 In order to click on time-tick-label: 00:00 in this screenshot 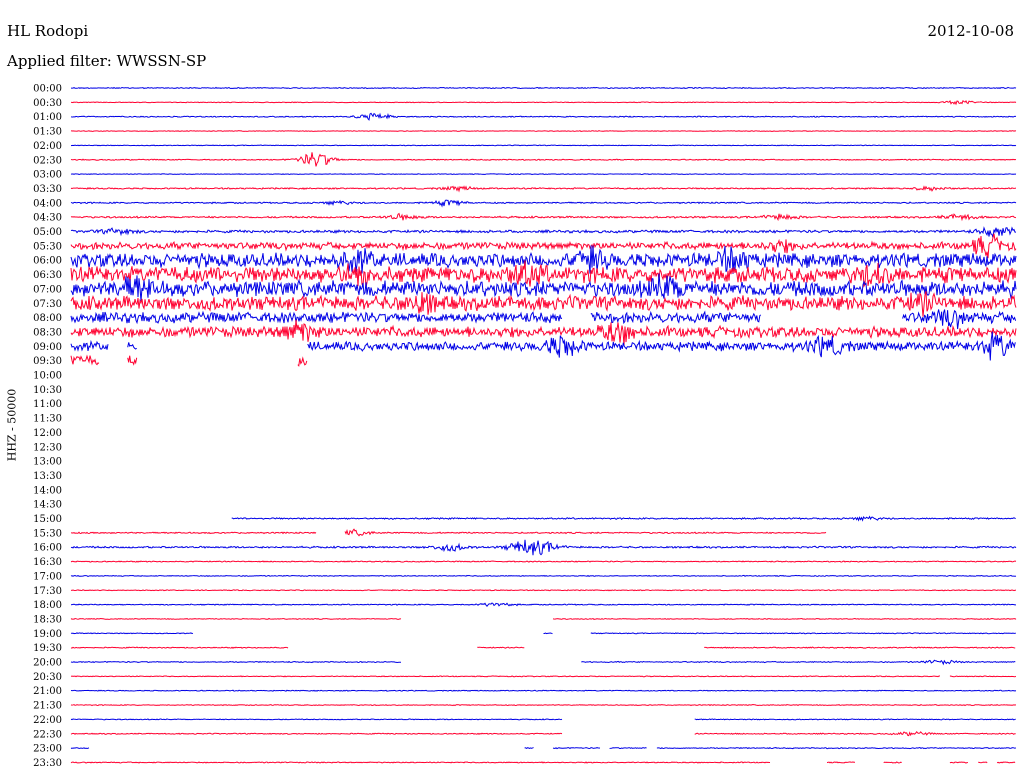, I will do `click(47, 89)`.